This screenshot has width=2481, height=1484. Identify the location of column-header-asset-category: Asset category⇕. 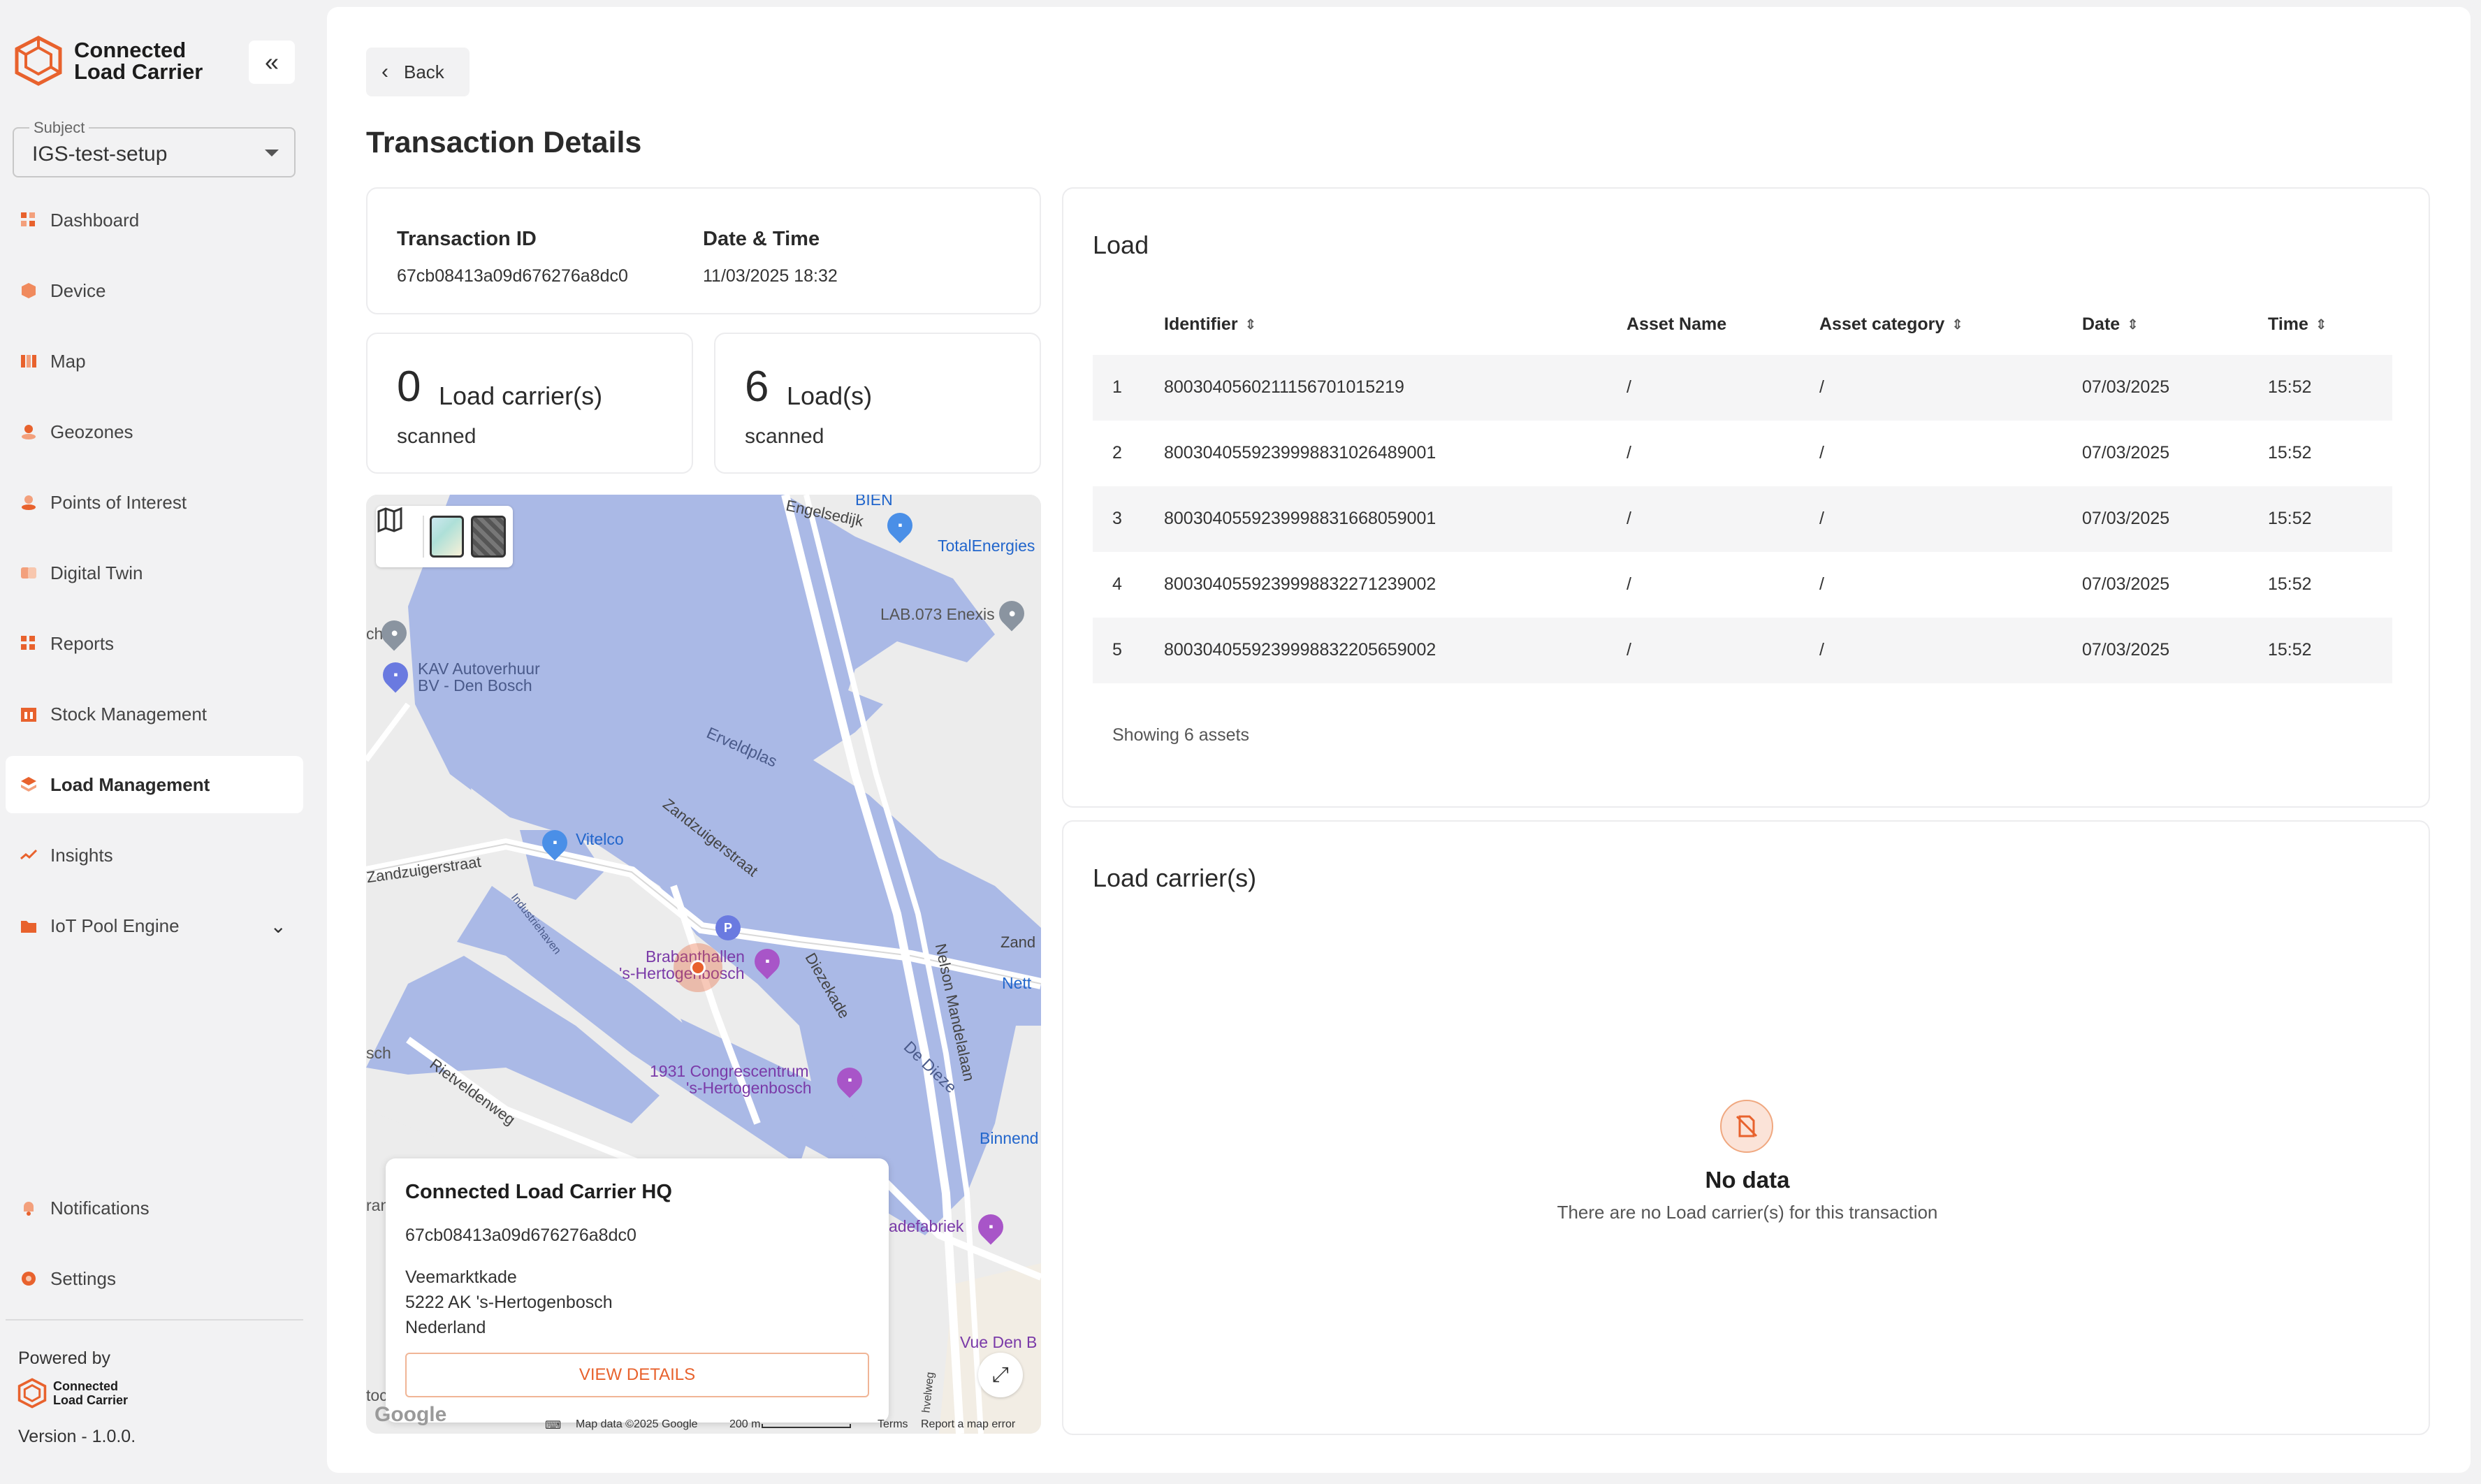
(1891, 324).